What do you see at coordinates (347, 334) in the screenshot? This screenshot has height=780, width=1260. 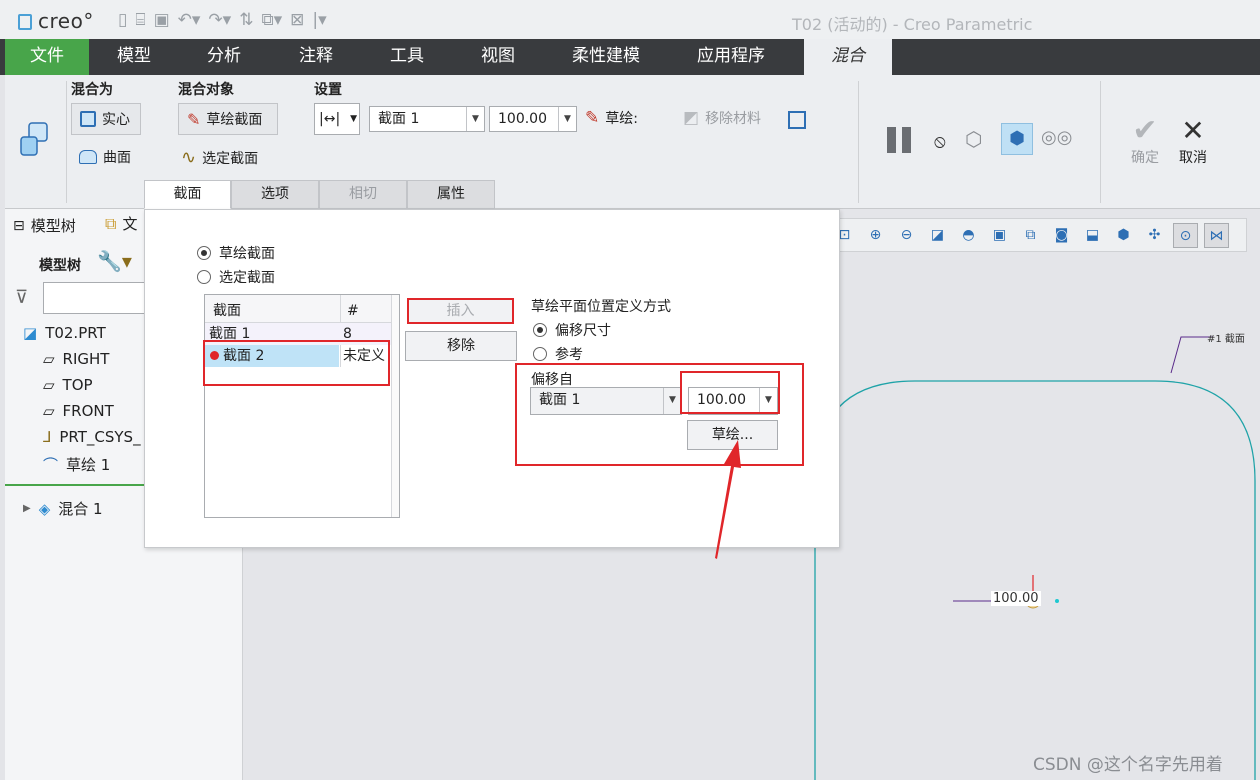 I see `row-count-cell: 8` at bounding box center [347, 334].